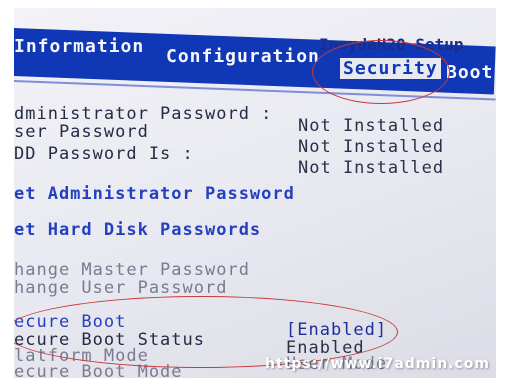 The width and height of the screenshot is (509, 383). I want to click on set-hdd-passwords-item: et Hard Disk Passwords, so click(137, 230).